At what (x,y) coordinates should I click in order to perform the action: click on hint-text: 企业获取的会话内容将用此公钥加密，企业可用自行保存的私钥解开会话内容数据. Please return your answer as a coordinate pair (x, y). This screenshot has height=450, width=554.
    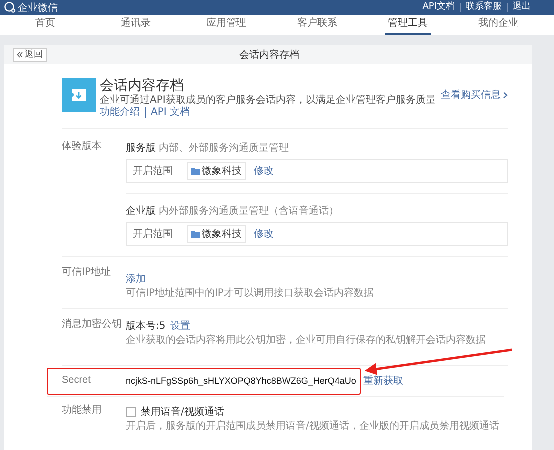
    Looking at the image, I should click on (306, 341).